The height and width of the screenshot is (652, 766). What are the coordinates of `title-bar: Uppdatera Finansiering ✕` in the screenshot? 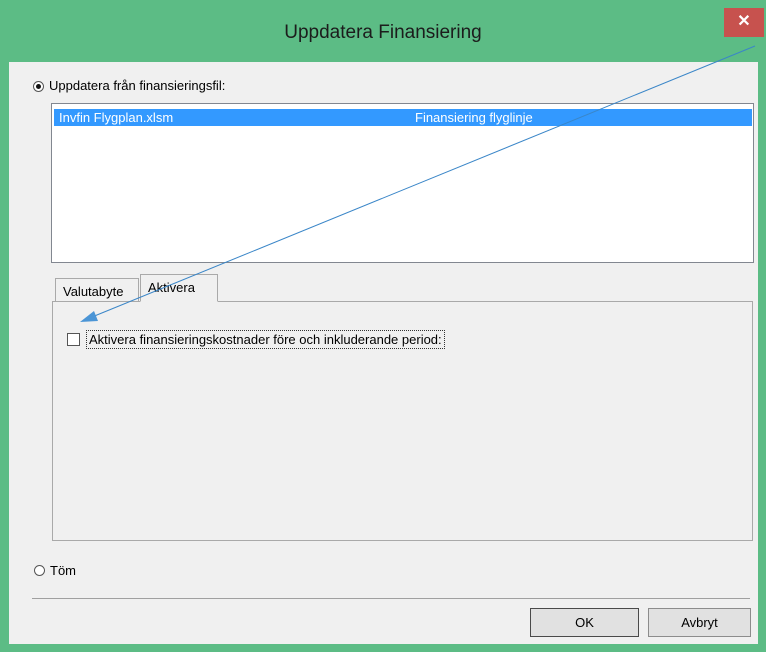 It's located at (383, 31).